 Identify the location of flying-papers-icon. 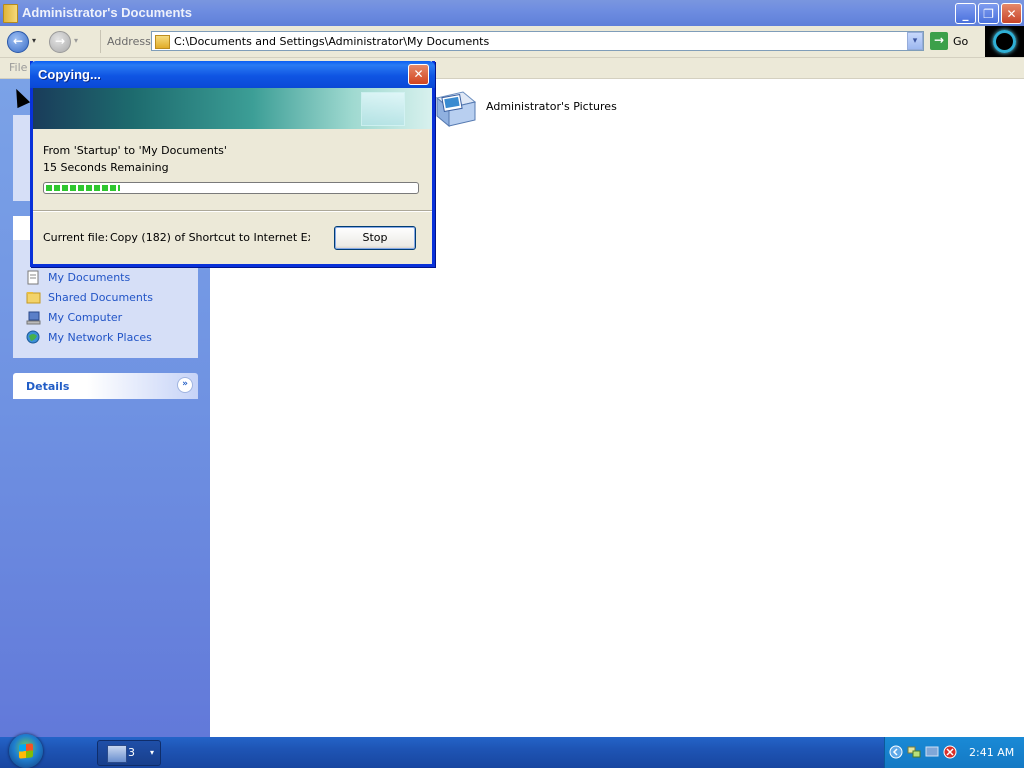
(383, 109).